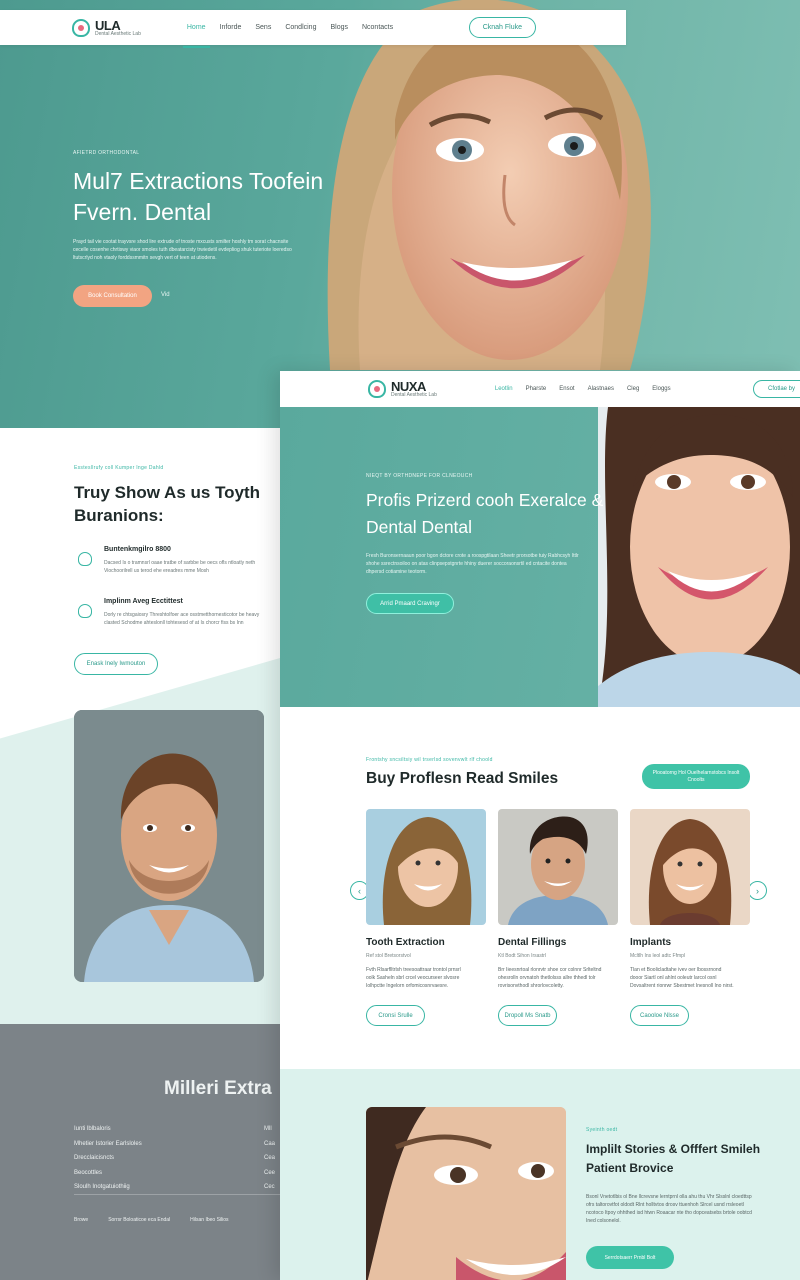 The height and width of the screenshot is (1280, 800). Describe the element at coordinates (359, 890) in the screenshot. I see `chevron-left-icon: ‹` at that location.